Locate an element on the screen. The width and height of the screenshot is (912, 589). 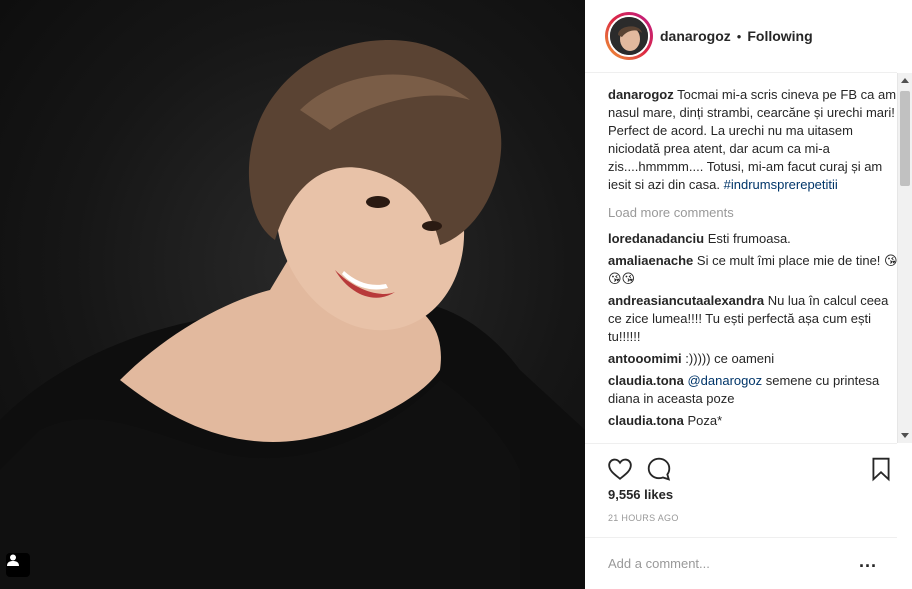
caption-username: danarogoz is located at coordinates (641, 94).